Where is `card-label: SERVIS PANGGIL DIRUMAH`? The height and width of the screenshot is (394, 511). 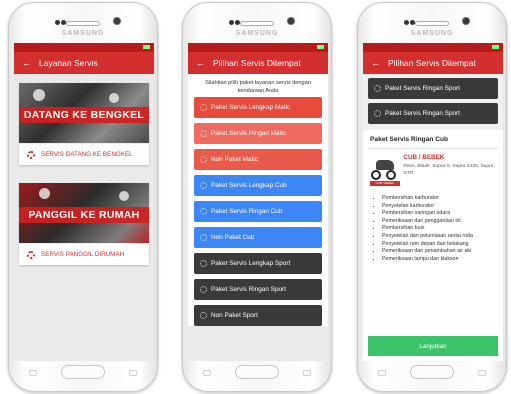
card-label: SERVIS PANGGIL DIRUMAH is located at coordinates (83, 254).